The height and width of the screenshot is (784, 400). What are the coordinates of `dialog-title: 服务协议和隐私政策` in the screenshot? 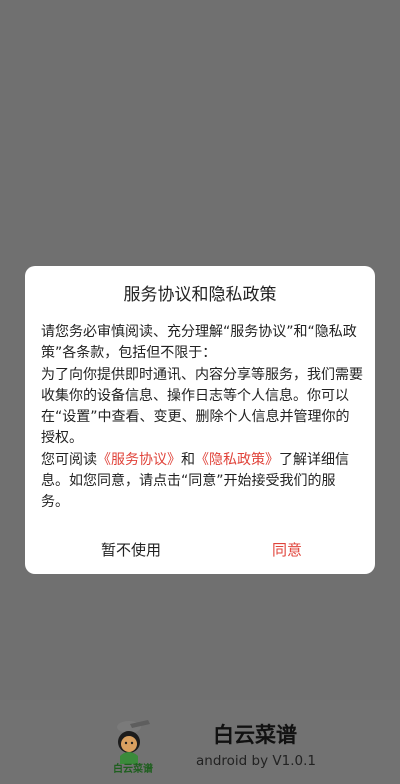 It's located at (200, 295).